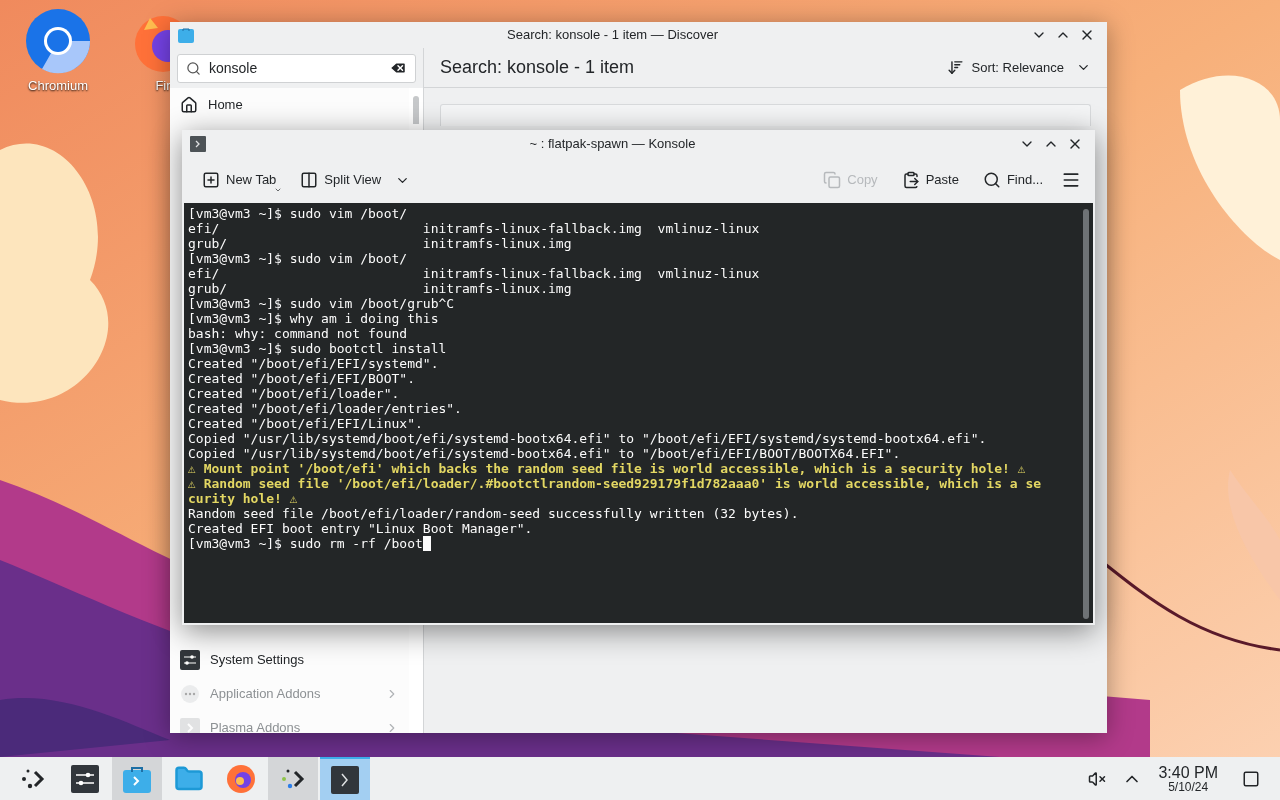 Image resolution: width=1280 pixels, height=800 pixels. Describe the element at coordinates (538, 67) in the screenshot. I see `page-heading: Search: konsole - 1 item` at that location.